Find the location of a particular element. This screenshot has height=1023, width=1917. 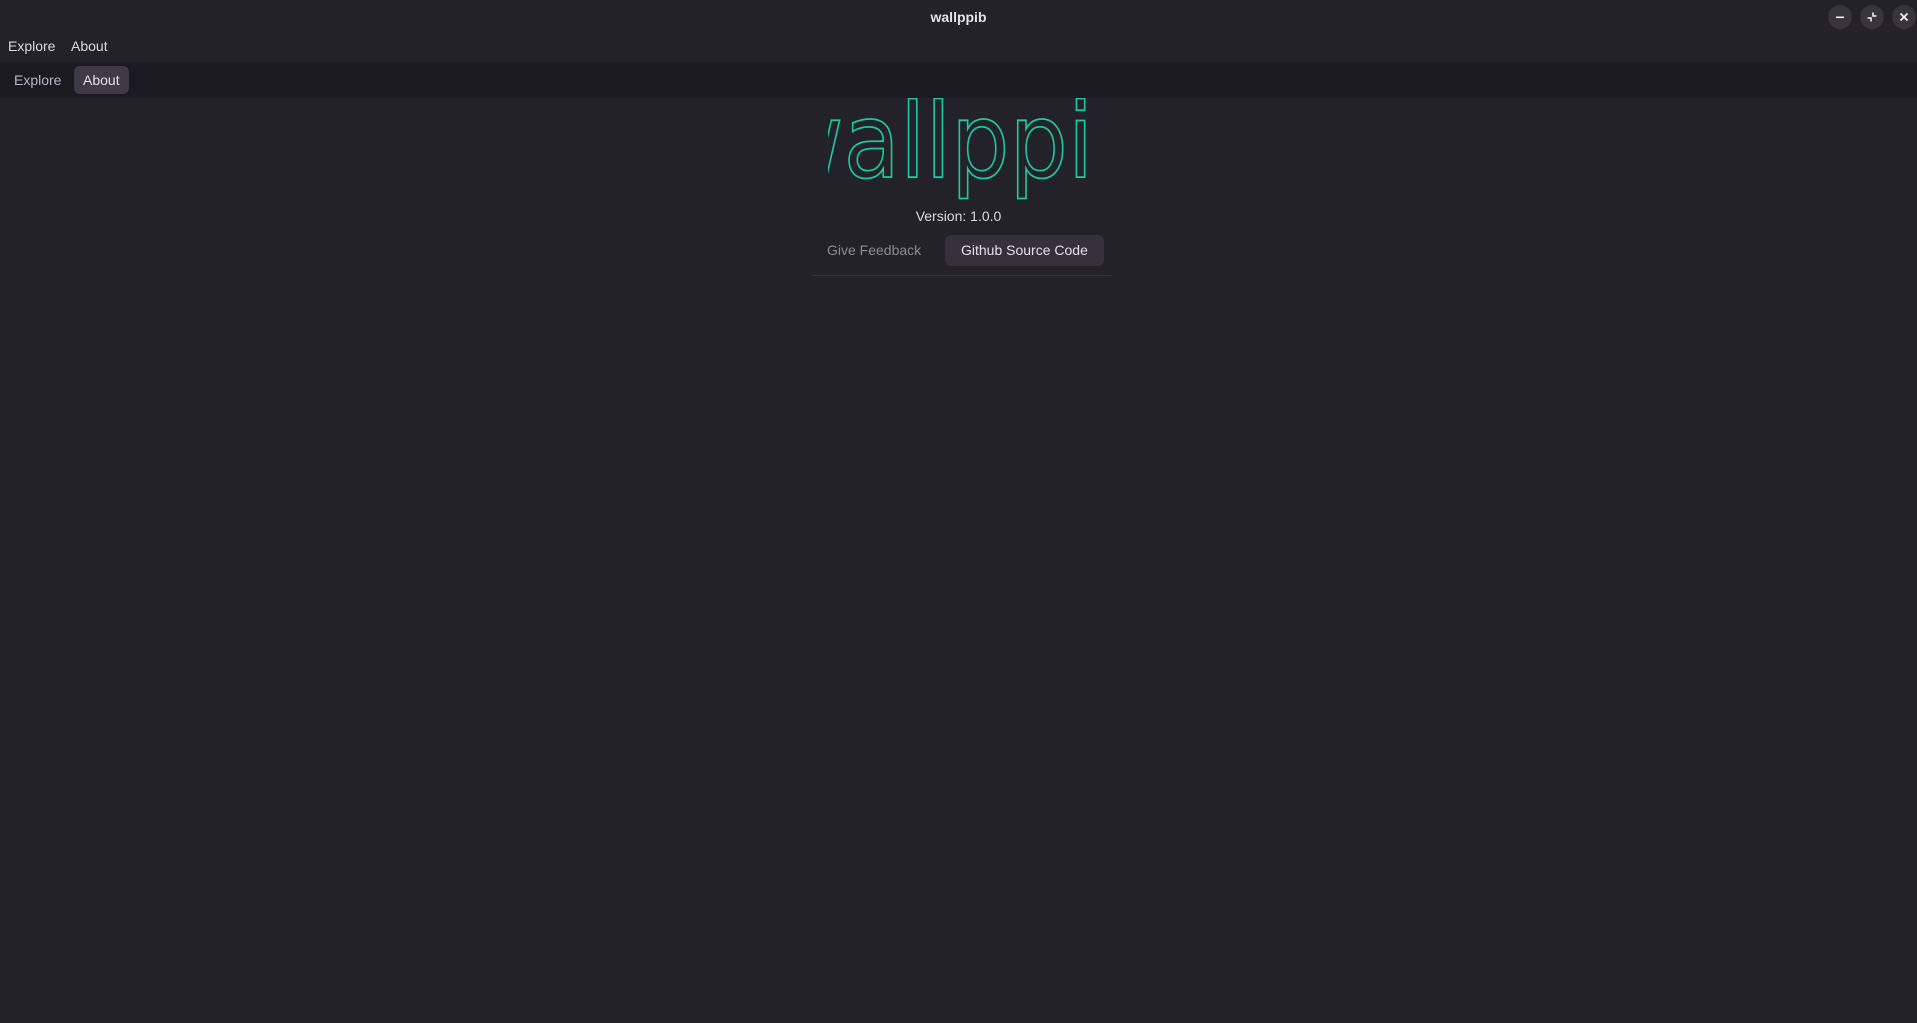

window-controls is located at coordinates (1857, 17).